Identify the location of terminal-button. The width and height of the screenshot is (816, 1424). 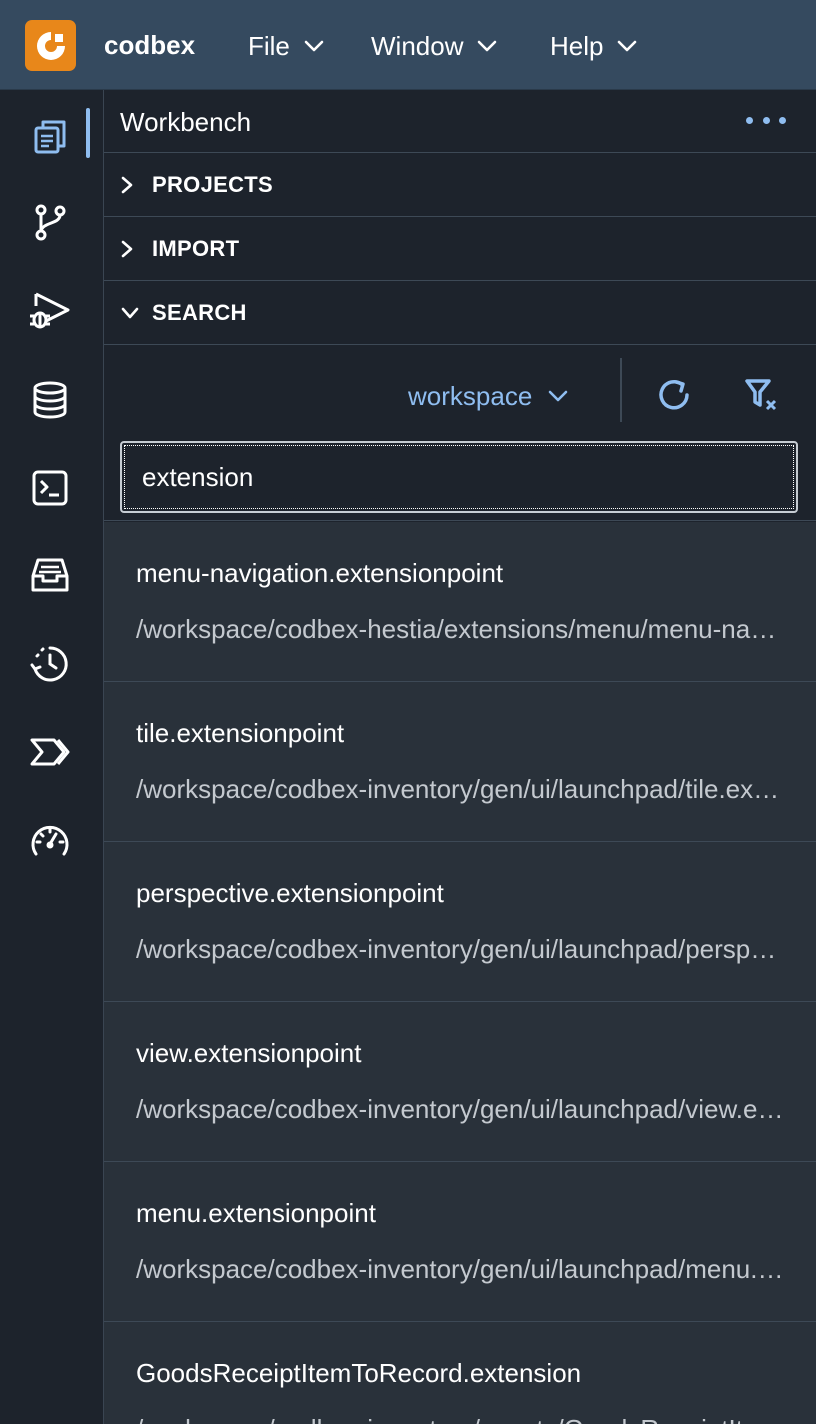
(50, 488).